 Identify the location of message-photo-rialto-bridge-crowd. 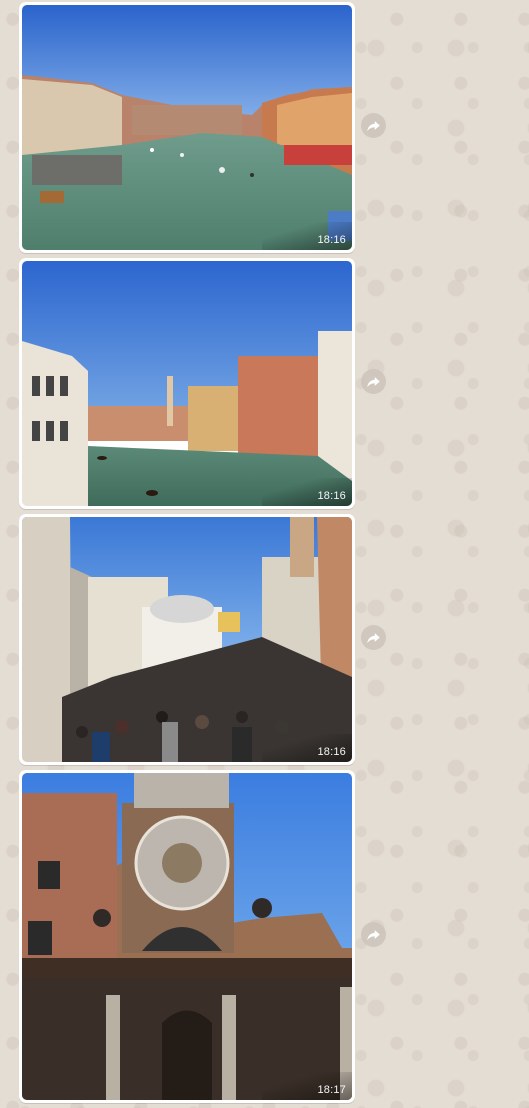
(187, 639).